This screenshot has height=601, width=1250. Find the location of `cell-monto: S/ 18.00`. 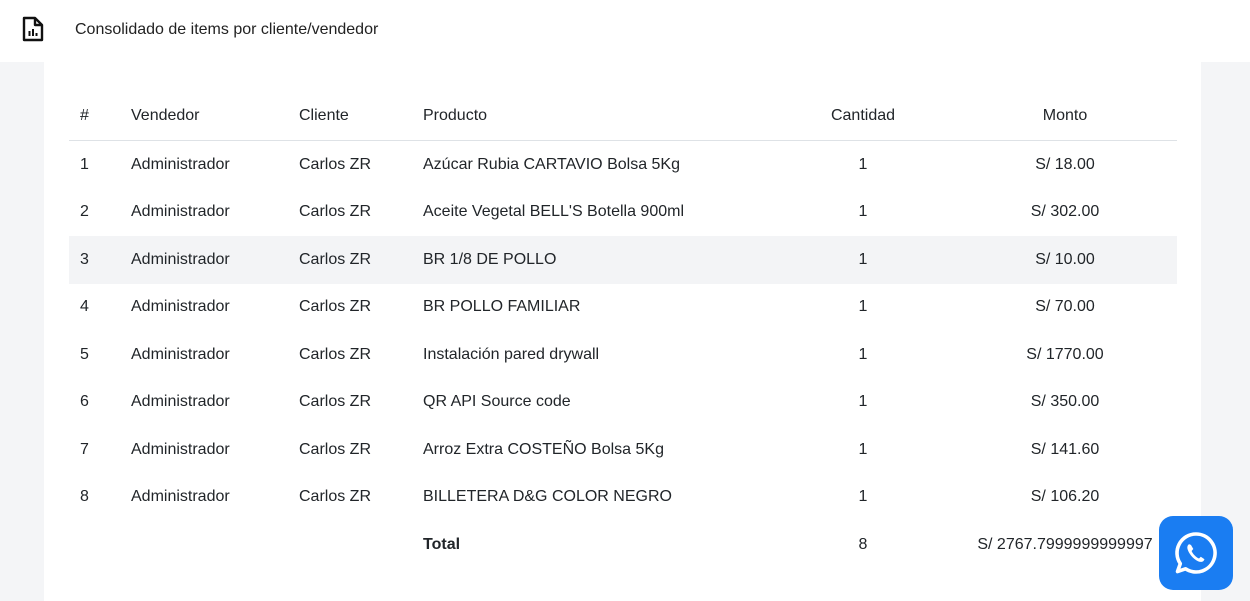

cell-monto: S/ 18.00 is located at coordinates (1065, 164).